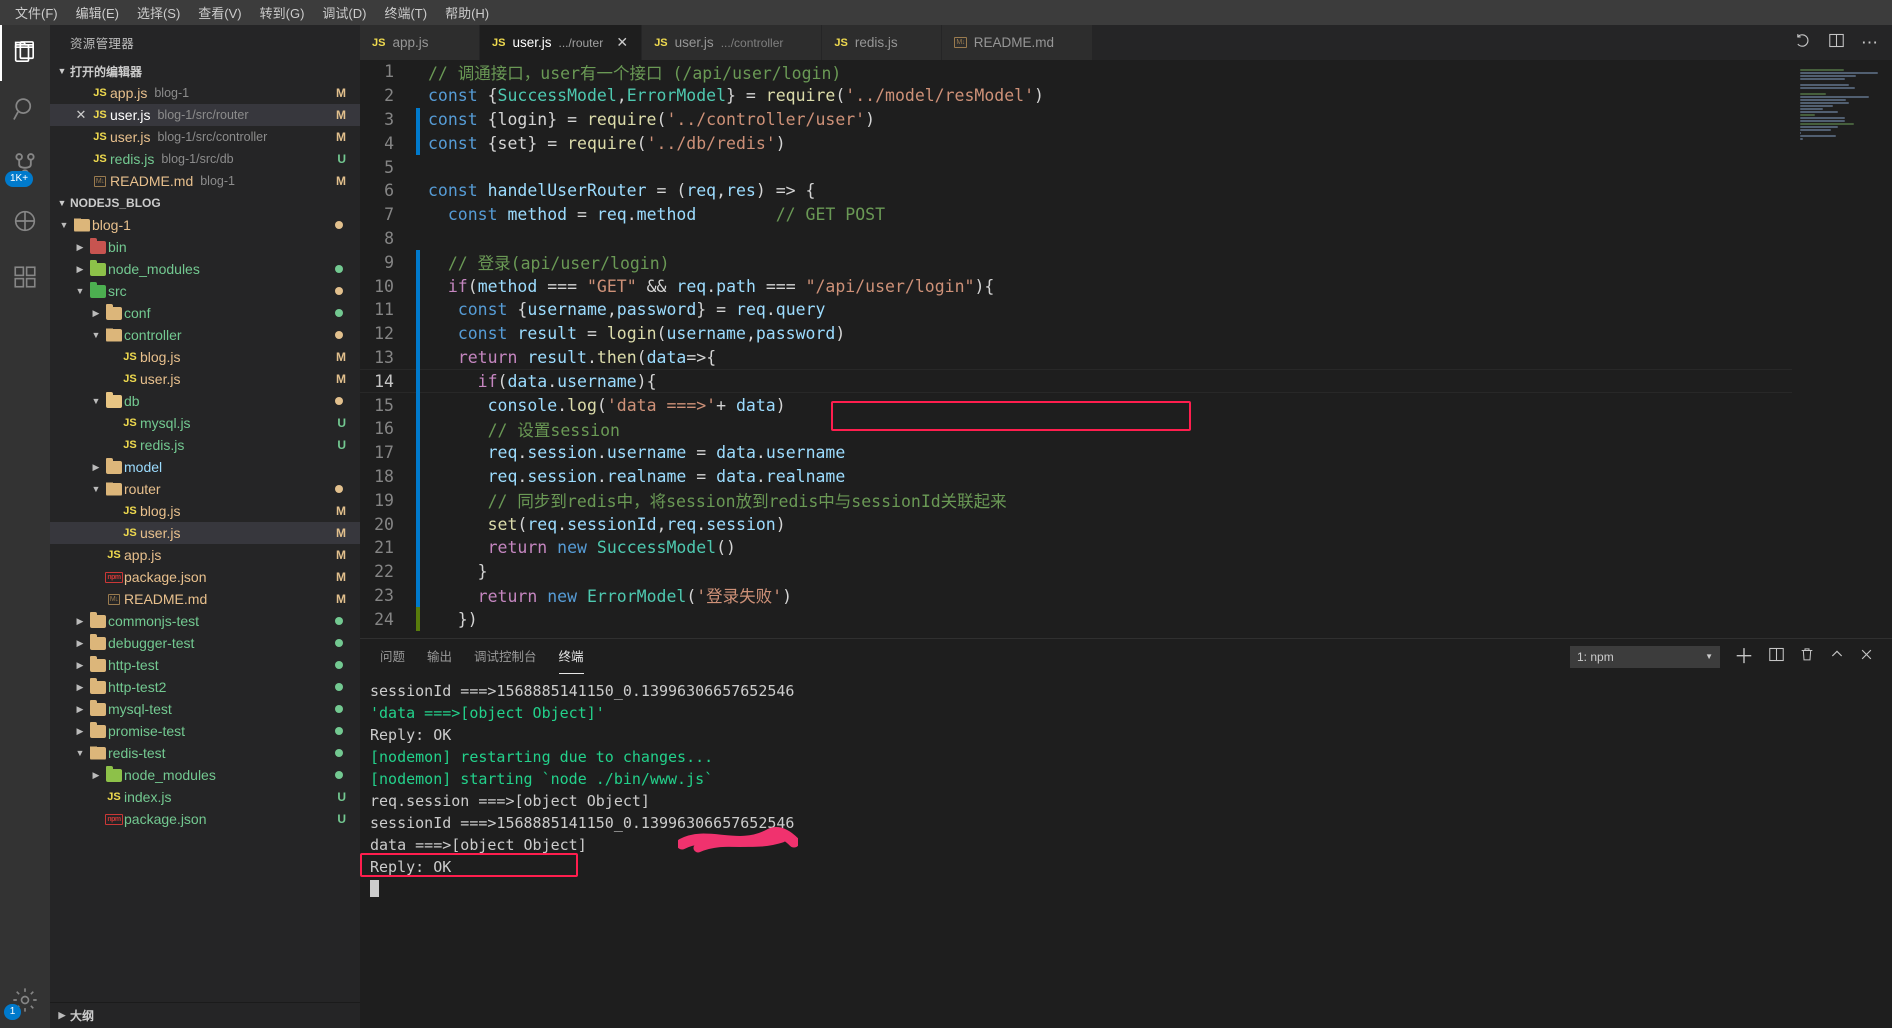 This screenshot has height=1028, width=1892. What do you see at coordinates (1076, 428) in the screenshot?
I see `code-line: 16 // 设置session` at bounding box center [1076, 428].